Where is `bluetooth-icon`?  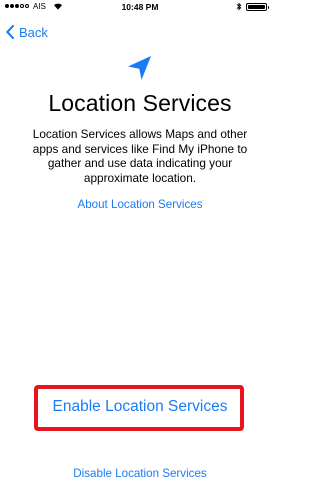 bluetooth-icon is located at coordinates (239, 7).